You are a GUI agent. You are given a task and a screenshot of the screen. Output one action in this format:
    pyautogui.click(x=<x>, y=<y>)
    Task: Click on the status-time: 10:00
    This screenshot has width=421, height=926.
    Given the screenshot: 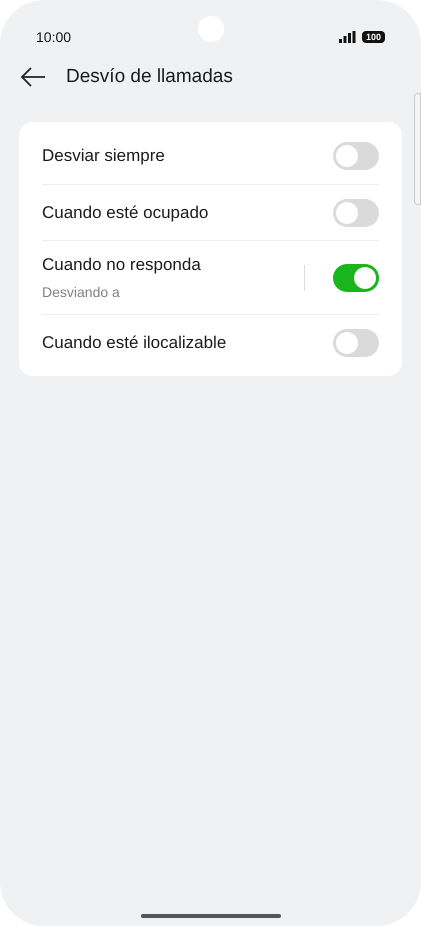 What is the action you would take?
    pyautogui.click(x=54, y=37)
    